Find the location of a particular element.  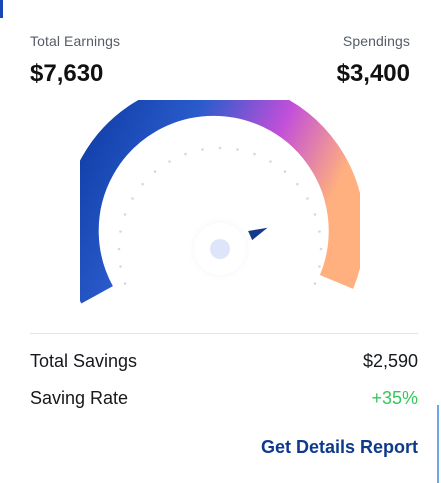

spendings-value: $3,400 is located at coordinates (373, 73).